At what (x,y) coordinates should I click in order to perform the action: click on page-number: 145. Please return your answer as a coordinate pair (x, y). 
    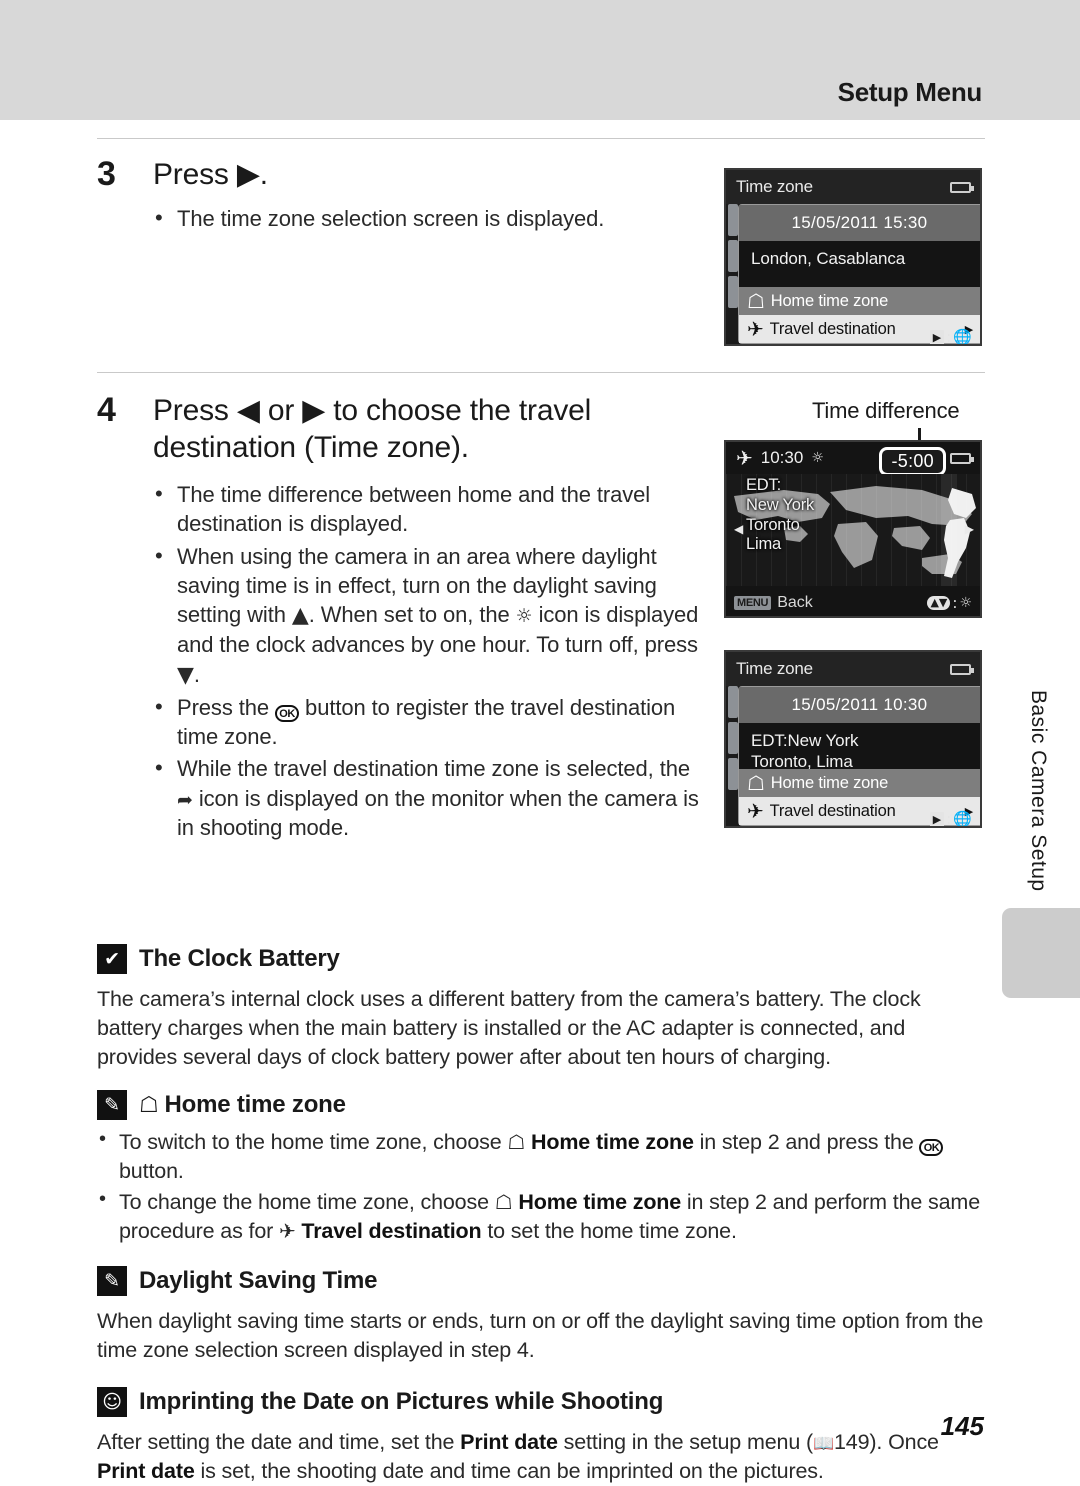
    Looking at the image, I should click on (962, 1426).